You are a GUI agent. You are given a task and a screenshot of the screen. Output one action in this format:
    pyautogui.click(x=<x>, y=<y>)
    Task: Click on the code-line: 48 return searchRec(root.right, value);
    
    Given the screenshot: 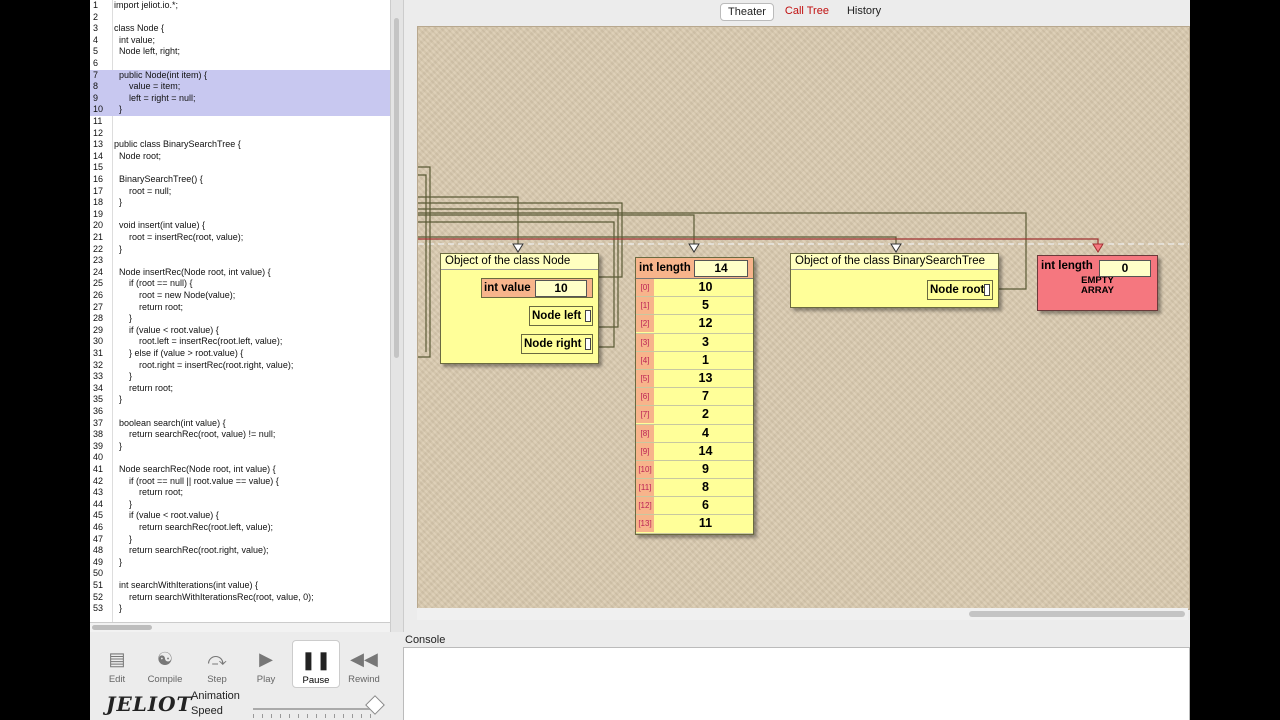 What is the action you would take?
    pyautogui.click(x=240, y=551)
    